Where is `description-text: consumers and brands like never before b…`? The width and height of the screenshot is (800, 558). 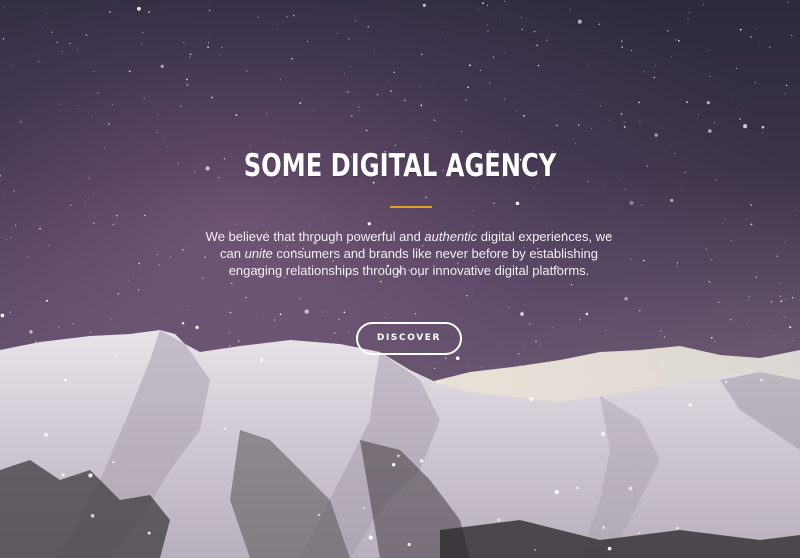
description-text: consumers and brands like never before b… is located at coordinates (413, 262).